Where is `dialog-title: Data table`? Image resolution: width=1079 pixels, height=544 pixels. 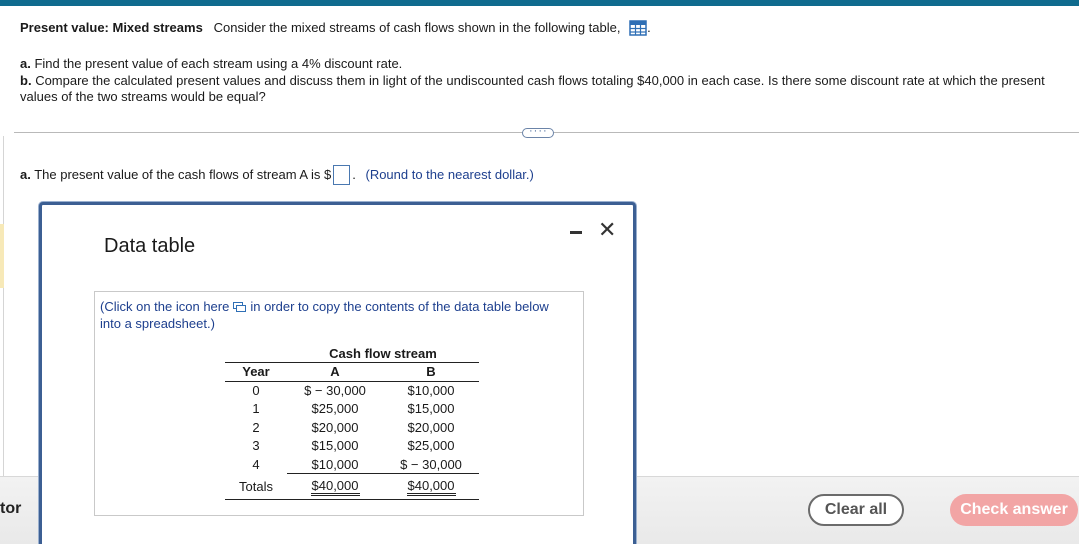 dialog-title: Data table is located at coordinates (150, 246).